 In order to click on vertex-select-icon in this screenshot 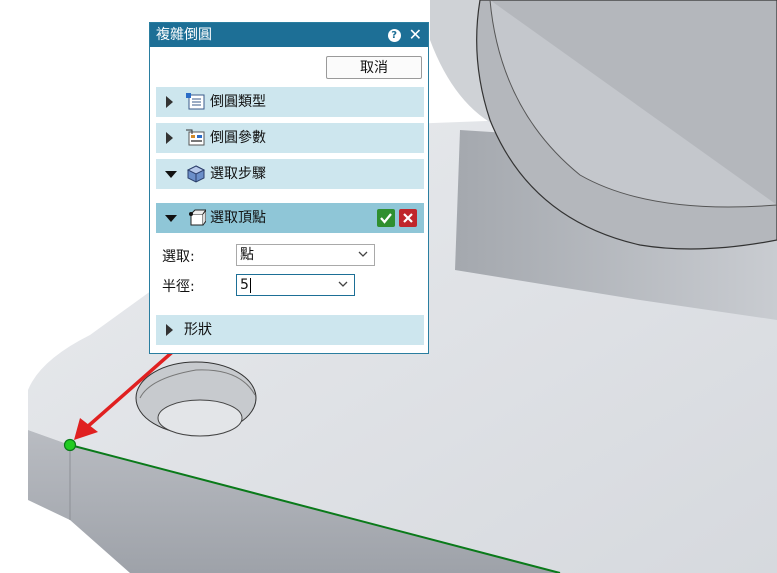, I will do `click(197, 217)`.